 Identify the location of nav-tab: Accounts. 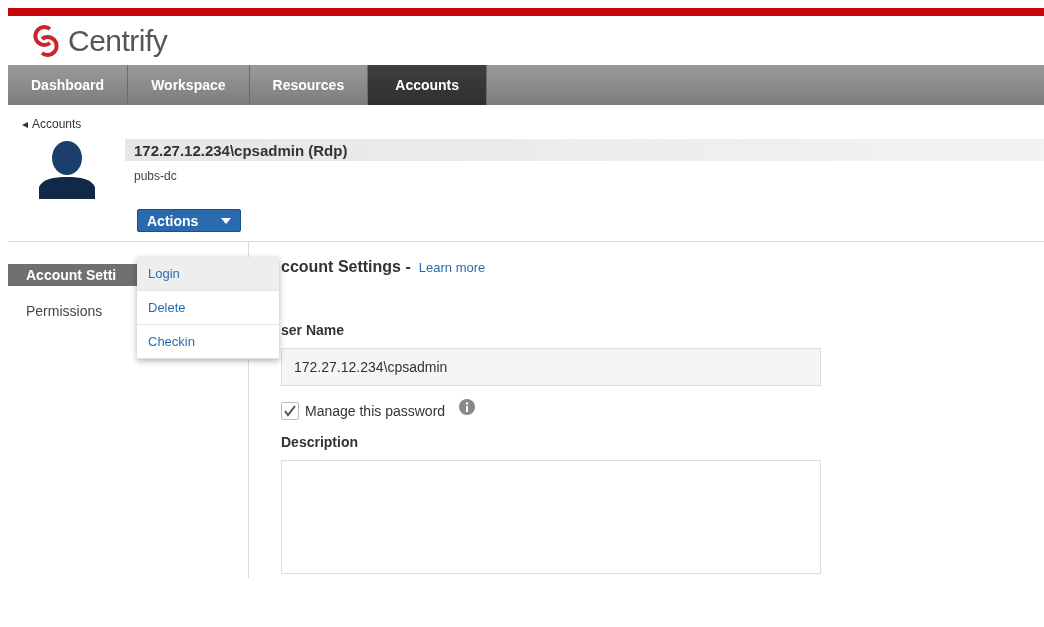
(428, 85).